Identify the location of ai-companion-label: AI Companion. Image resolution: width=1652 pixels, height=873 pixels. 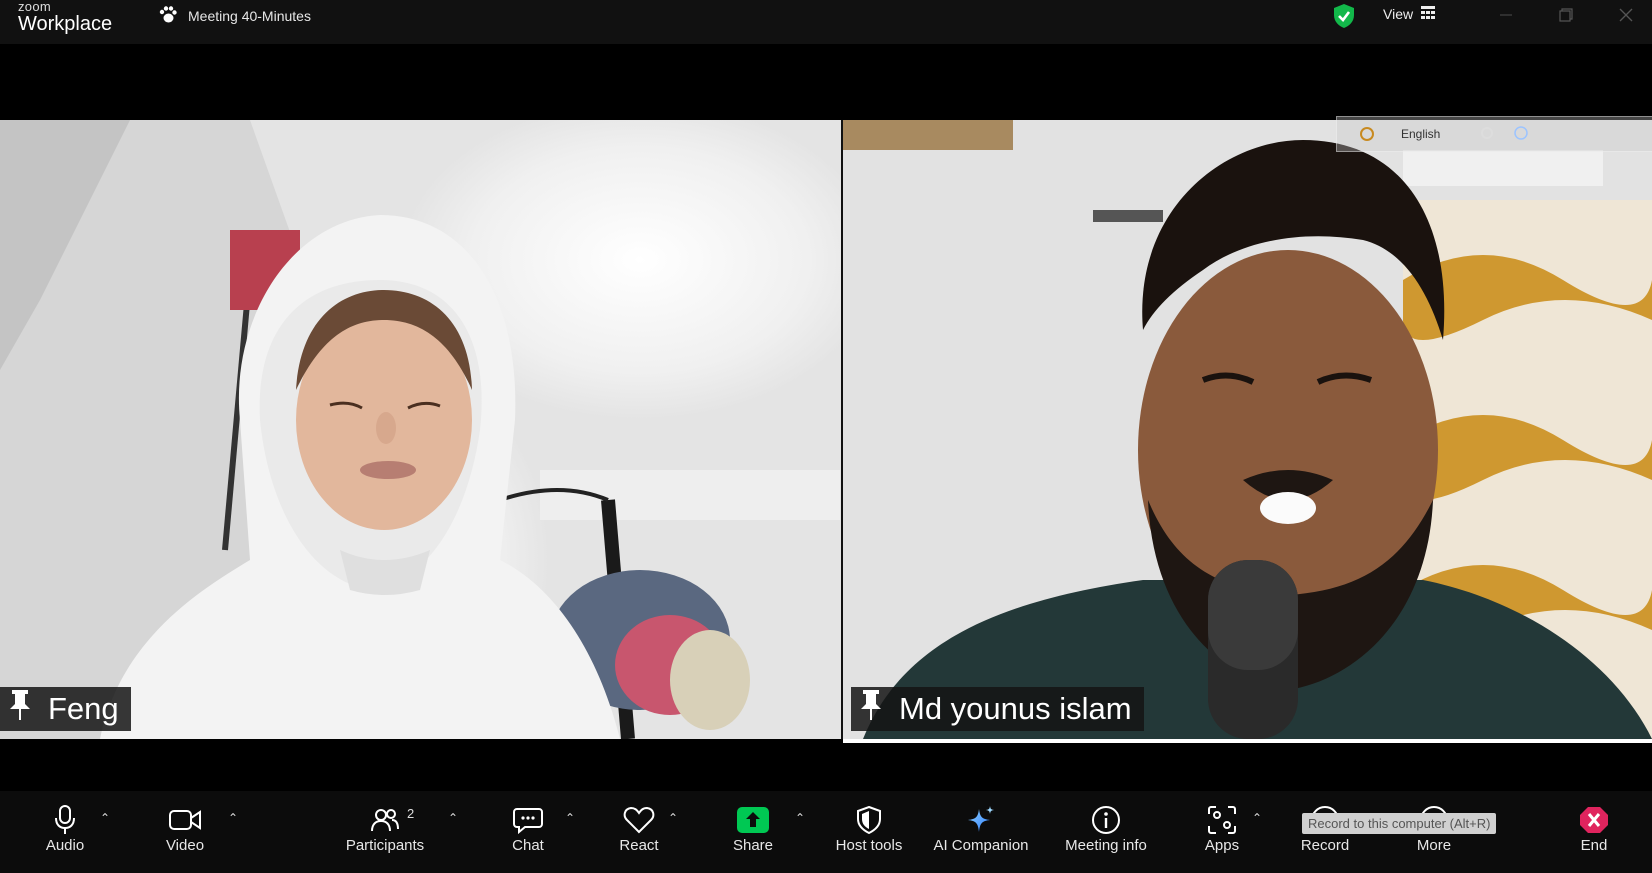
(981, 845).